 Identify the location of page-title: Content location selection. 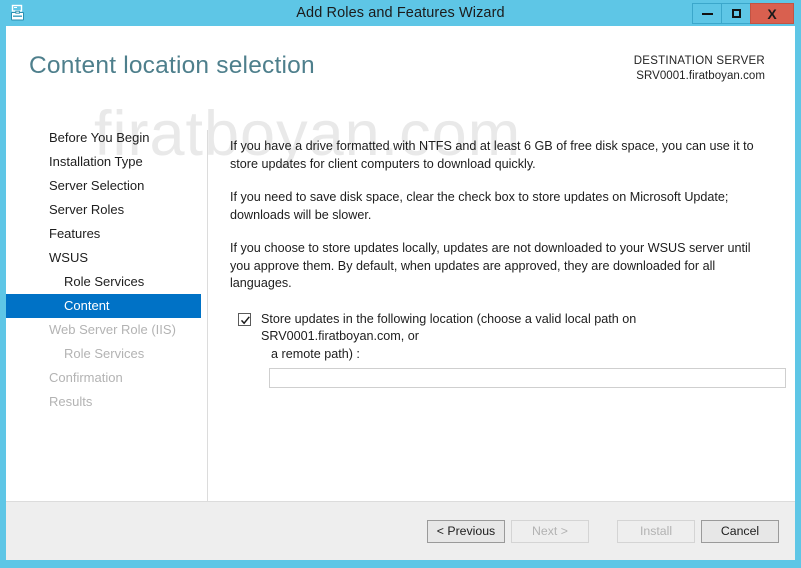
(172, 65).